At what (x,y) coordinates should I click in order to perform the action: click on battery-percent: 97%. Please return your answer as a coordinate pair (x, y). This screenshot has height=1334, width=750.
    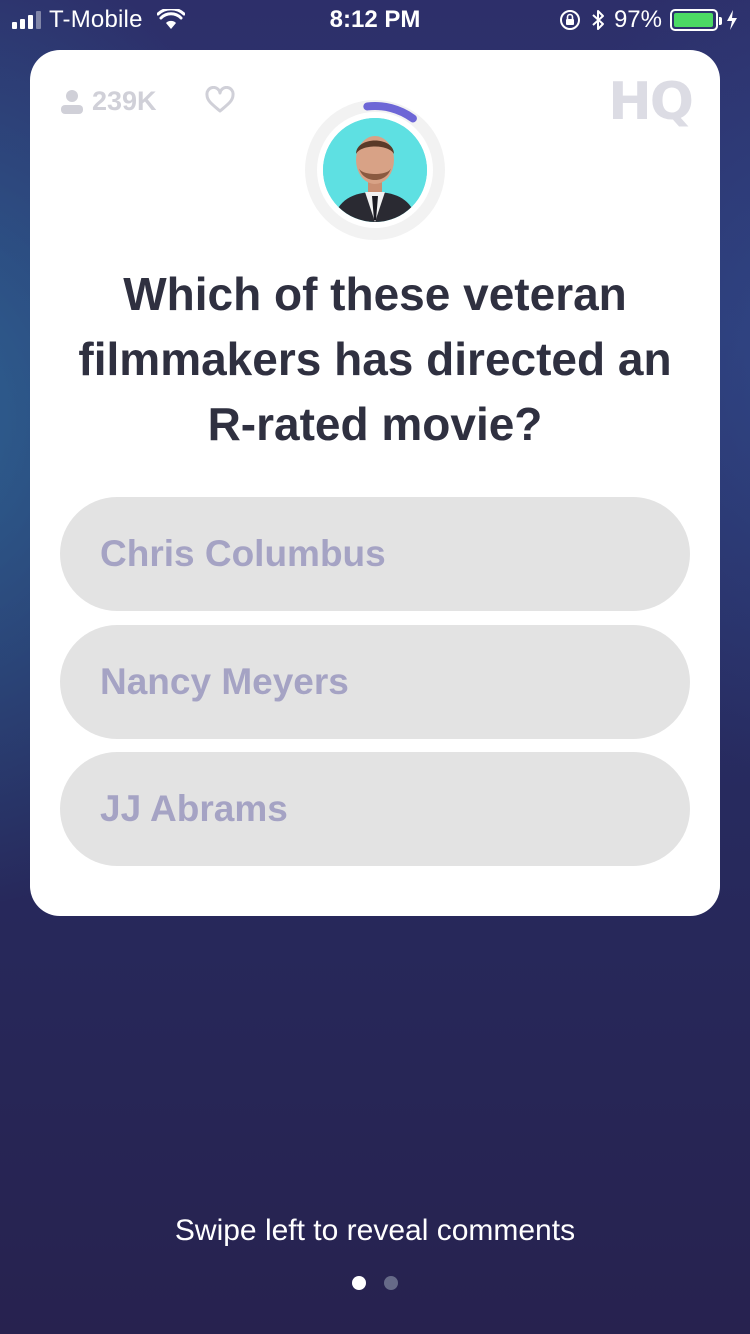
    Looking at the image, I should click on (637, 19).